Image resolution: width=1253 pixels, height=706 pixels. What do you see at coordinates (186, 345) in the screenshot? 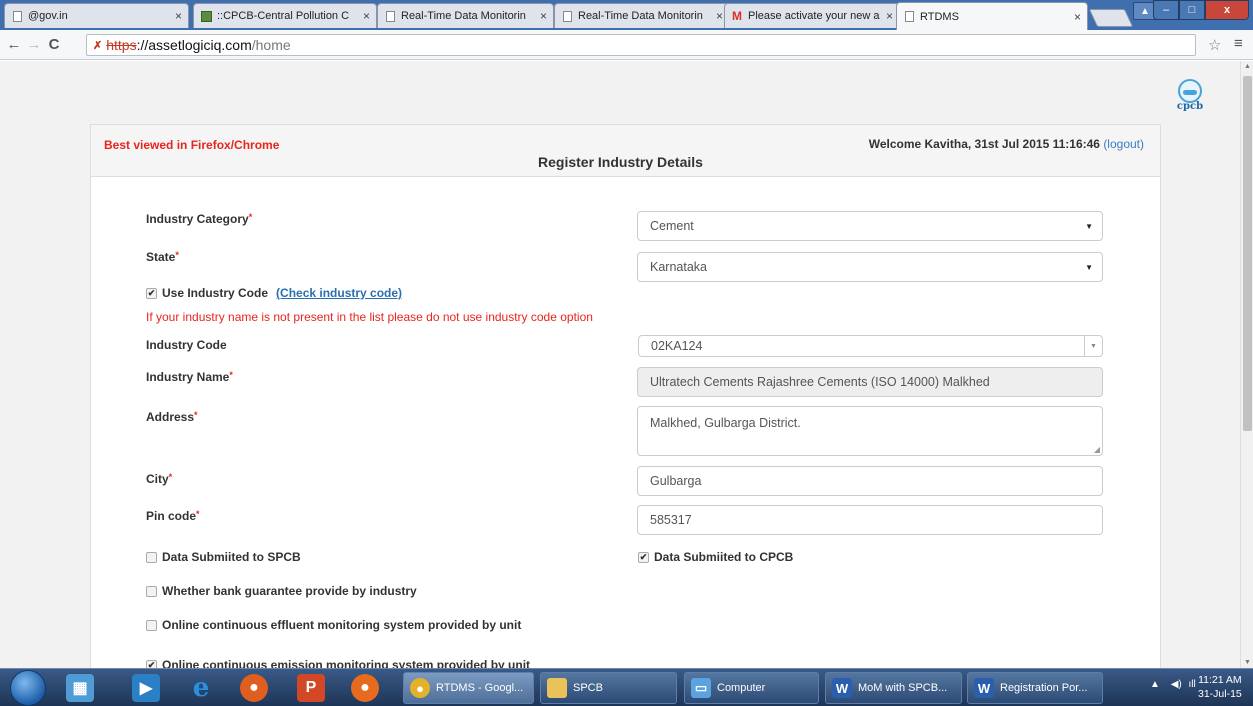
I see `industry-code-label: Industry Code` at bounding box center [186, 345].